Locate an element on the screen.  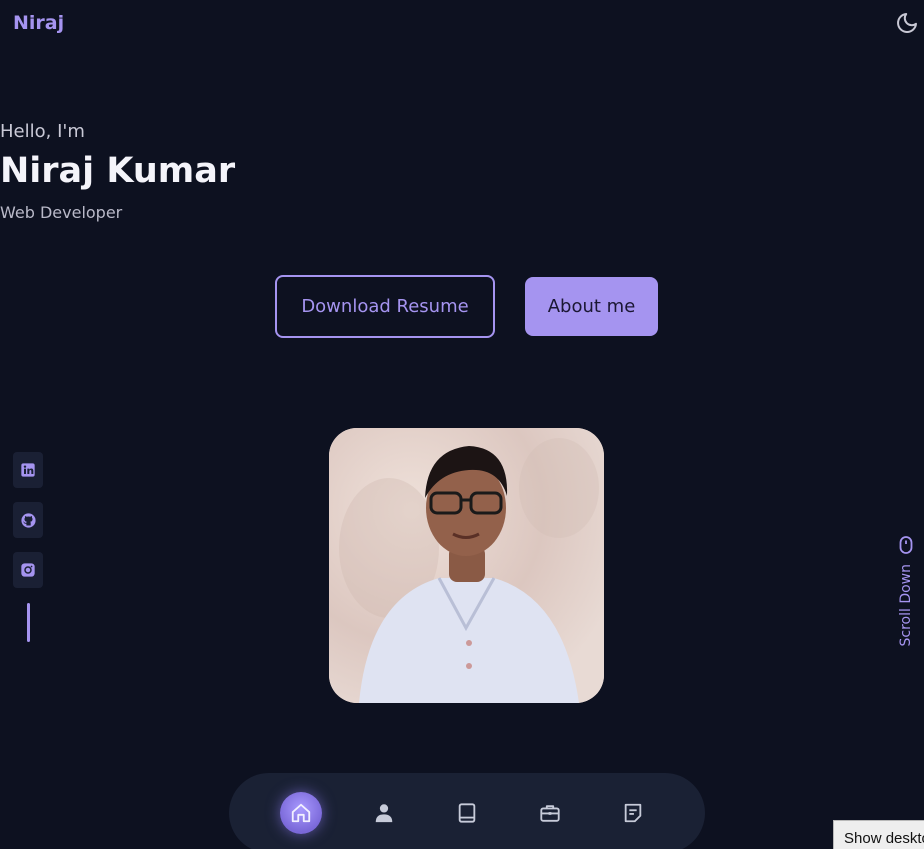
nav-skills is located at coordinates (467, 813).